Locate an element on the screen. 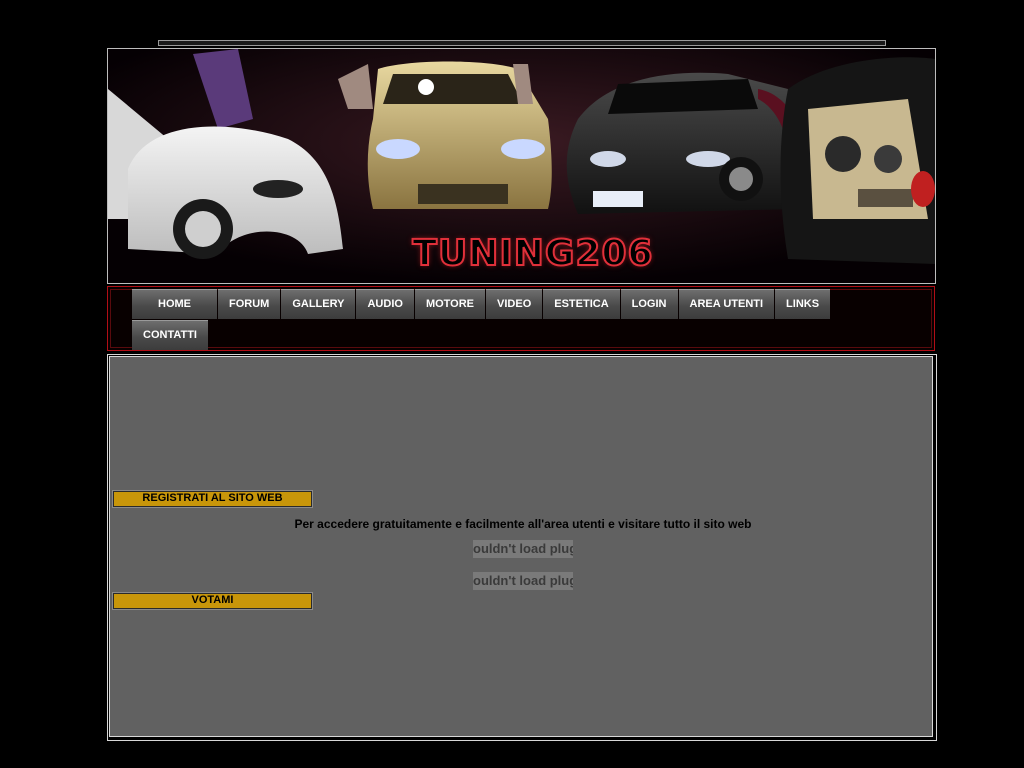 This screenshot has width=1024, height=768. nav-item-area-utenti: AREA UTENTI is located at coordinates (726, 304).